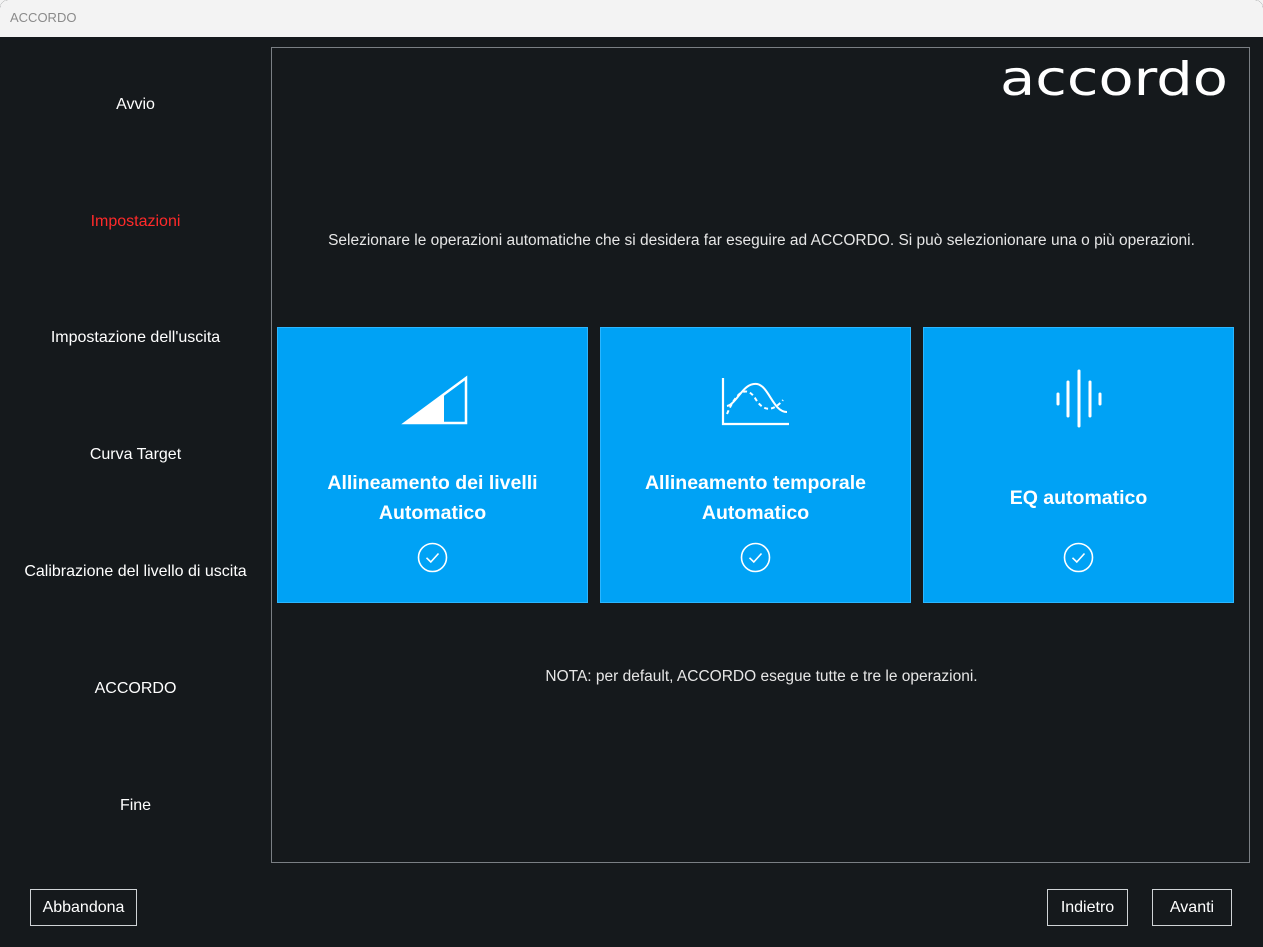 This screenshot has height=947, width=1263. What do you see at coordinates (135, 805) in the screenshot?
I see `step-fine: Fine` at bounding box center [135, 805].